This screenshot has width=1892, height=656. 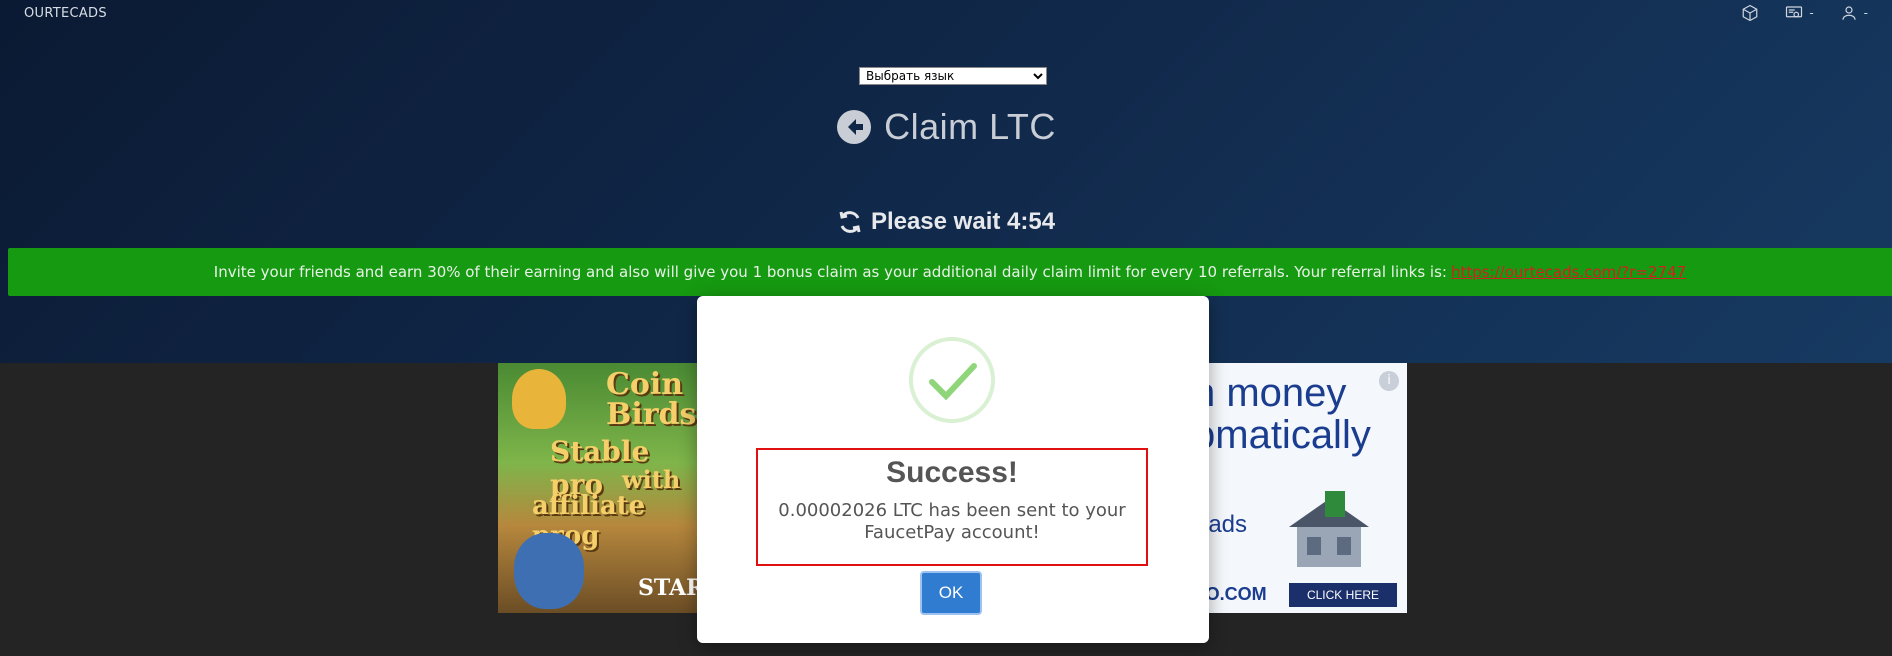 I want to click on refresh-icon, so click(x=850, y=222).